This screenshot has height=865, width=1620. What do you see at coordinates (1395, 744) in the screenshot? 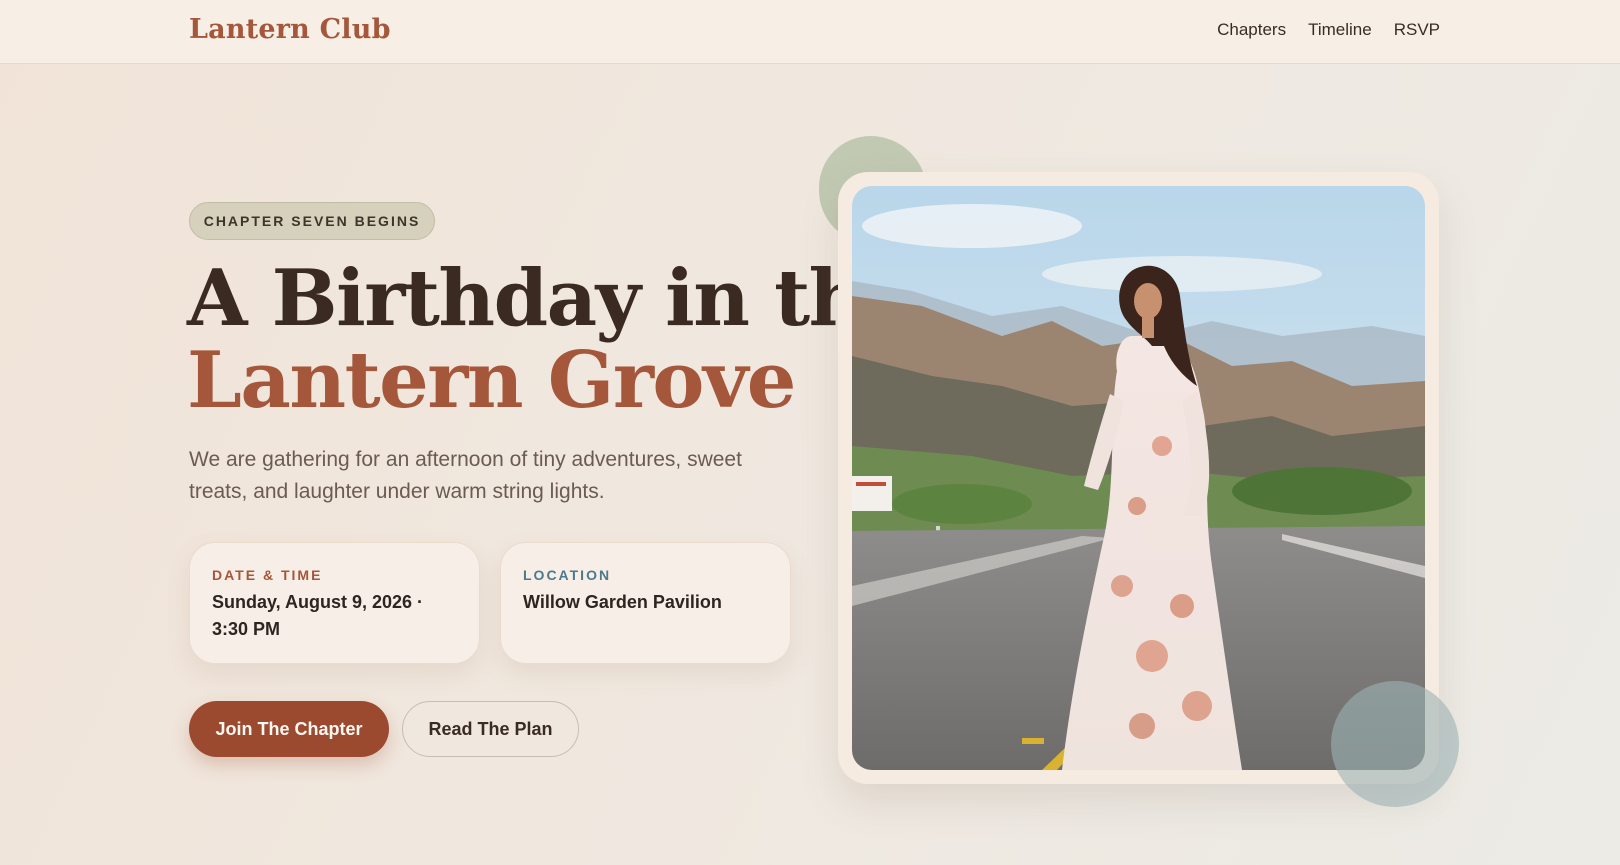
I see `decorative-blue-blob` at bounding box center [1395, 744].